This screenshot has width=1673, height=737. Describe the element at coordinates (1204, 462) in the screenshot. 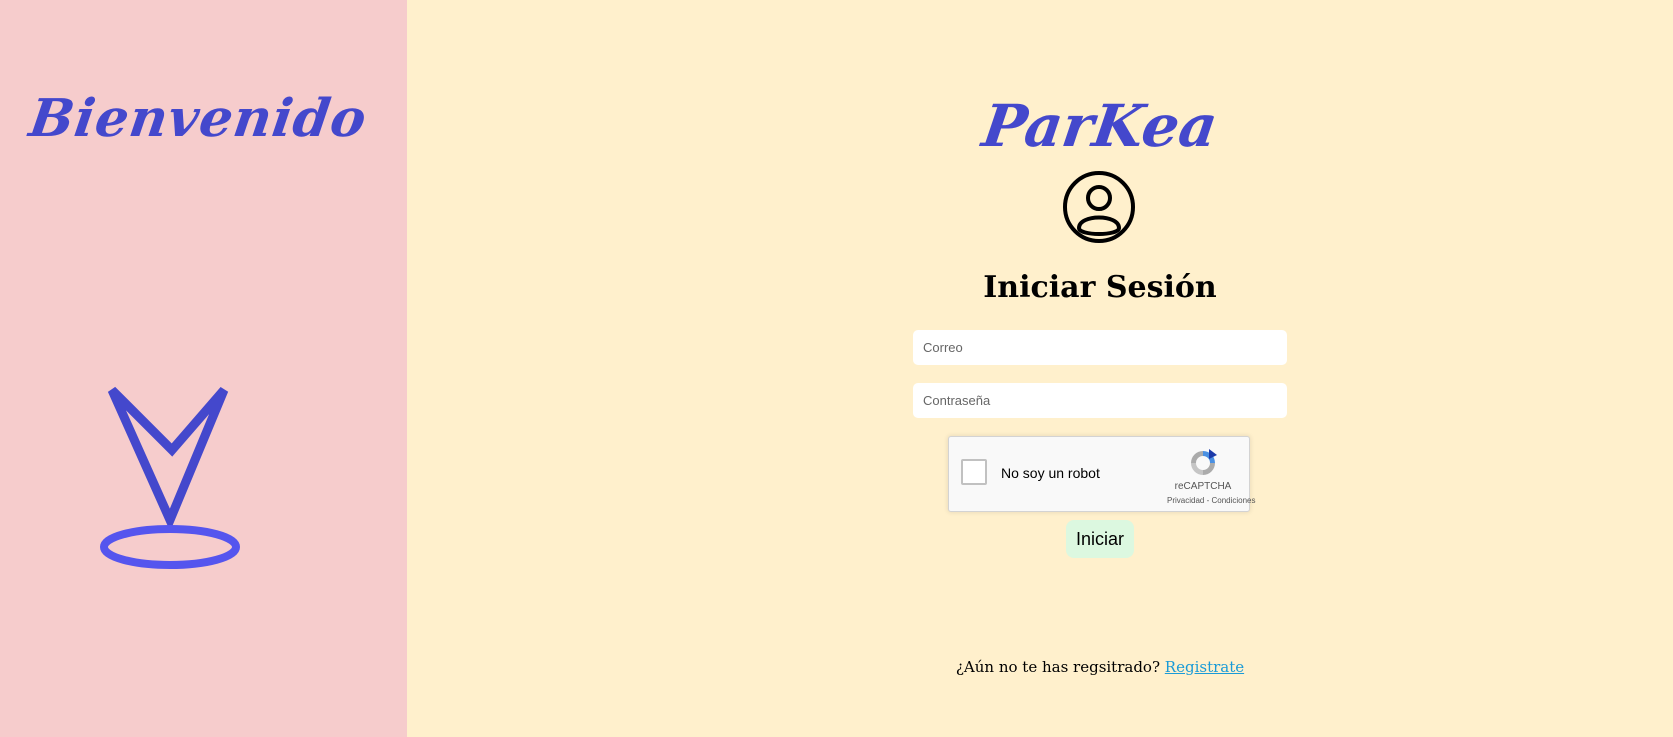

I see `recaptcha-icon` at that location.